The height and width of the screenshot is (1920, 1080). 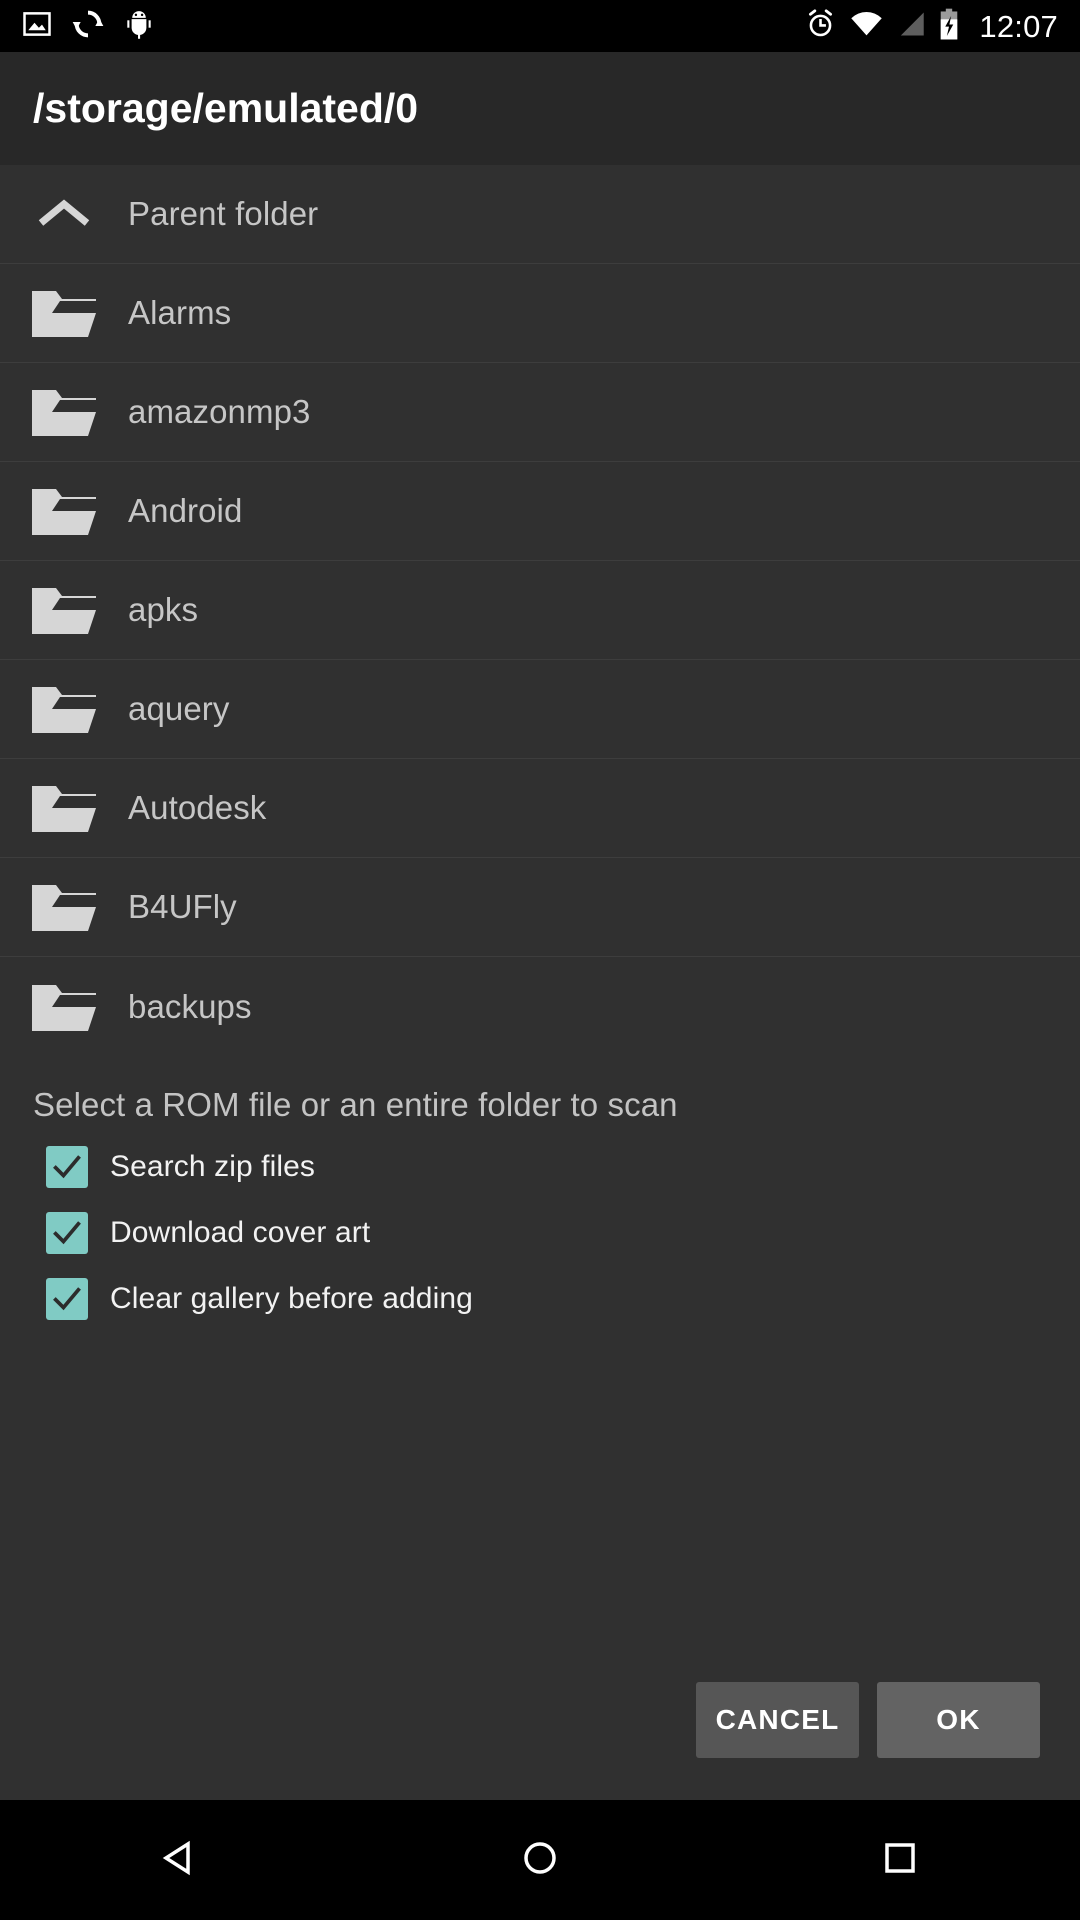 I want to click on checkbox-row-download-cover-art: Download cover art, so click(x=563, y=1233).